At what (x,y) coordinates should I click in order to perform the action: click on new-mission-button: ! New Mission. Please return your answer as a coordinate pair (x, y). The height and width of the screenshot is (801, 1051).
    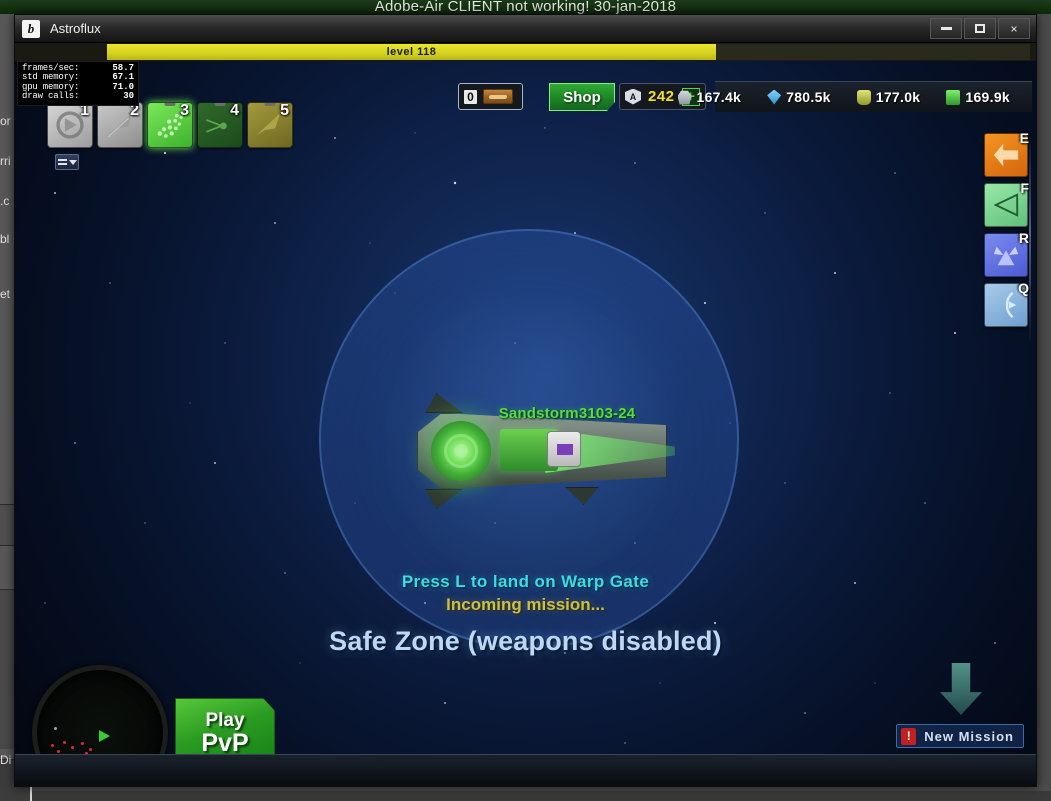
    Looking at the image, I should click on (960, 736).